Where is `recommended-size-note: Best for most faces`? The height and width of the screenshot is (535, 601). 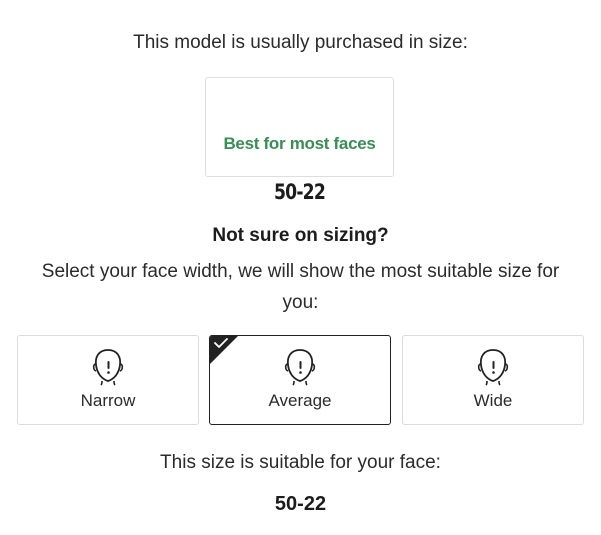 recommended-size-note: Best for most faces is located at coordinates (299, 143).